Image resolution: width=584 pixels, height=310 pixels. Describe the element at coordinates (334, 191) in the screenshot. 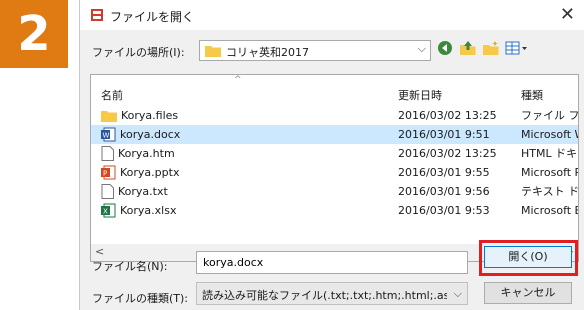

I see `file-row: Korya.txt 2016/03/01 9:56 テキスト ドキュメン` at that location.